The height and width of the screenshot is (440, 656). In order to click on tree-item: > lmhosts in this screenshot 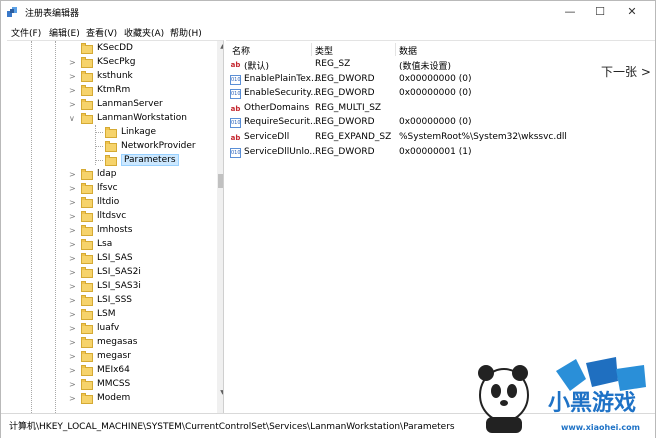, I will do `click(110, 232)`.